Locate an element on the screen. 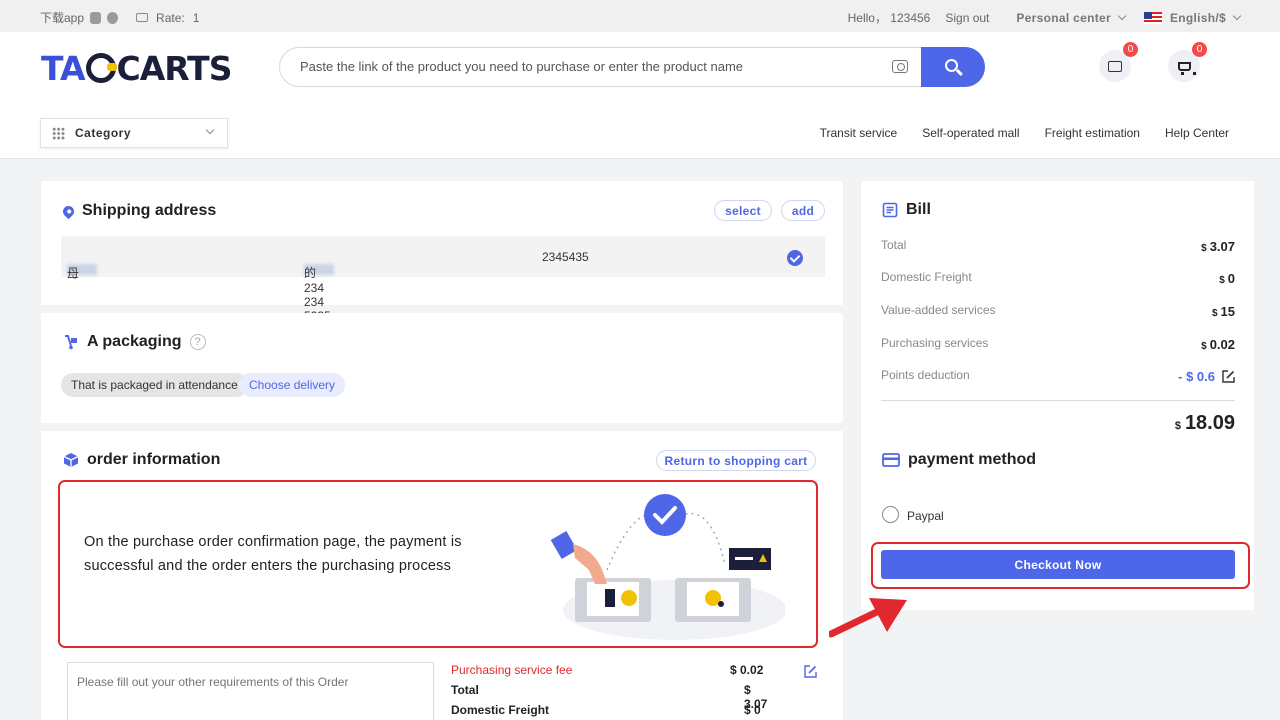 Image resolution: width=1280 pixels, height=720 pixels. selected-check-icon is located at coordinates (795, 258).